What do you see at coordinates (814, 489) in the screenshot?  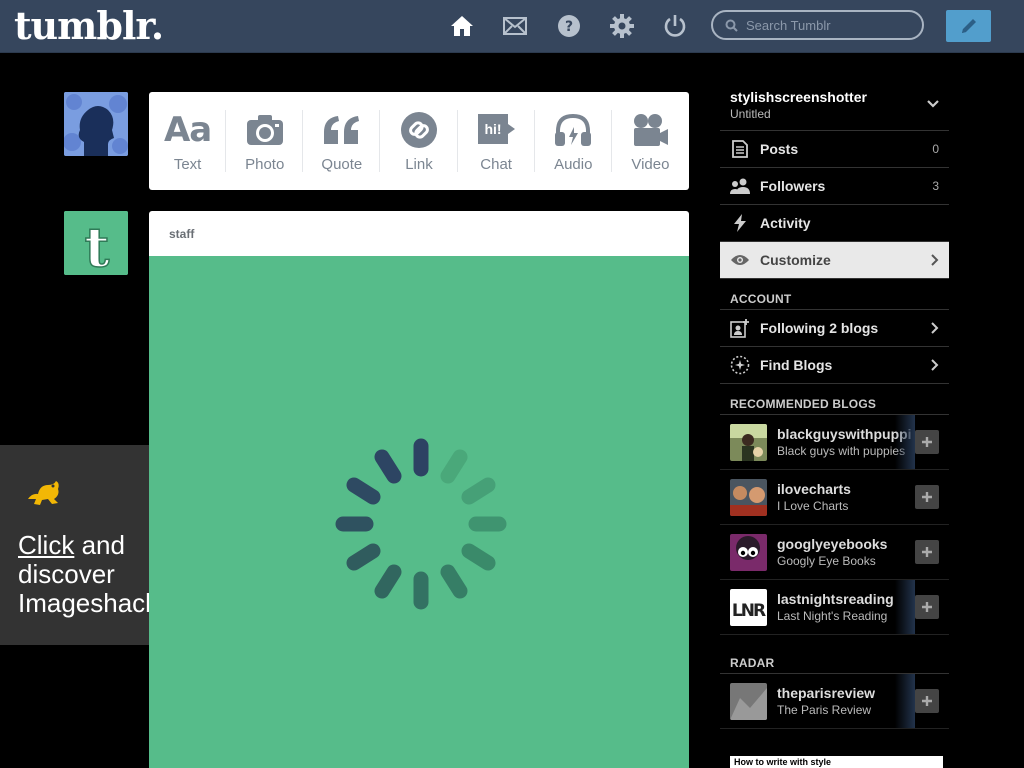 I see `blog-name: ilovecharts` at bounding box center [814, 489].